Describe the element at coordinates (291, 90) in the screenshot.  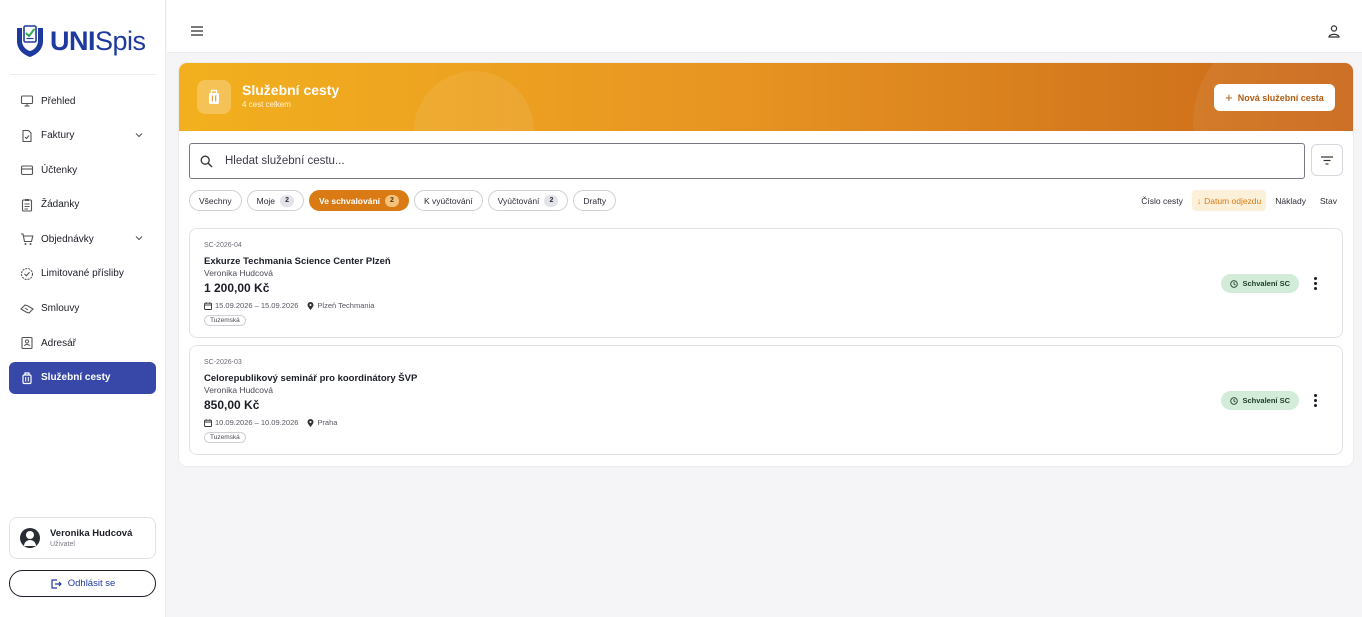
I see `page-title: Služební cesty` at that location.